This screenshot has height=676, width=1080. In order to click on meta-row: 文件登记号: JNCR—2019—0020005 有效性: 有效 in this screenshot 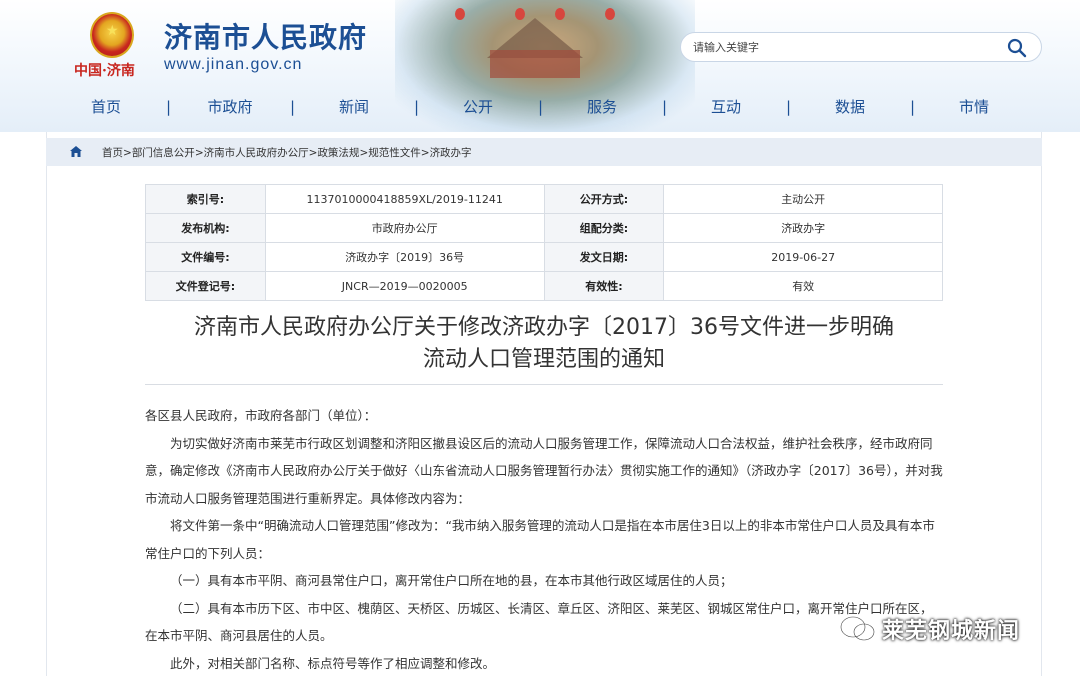, I will do `click(544, 286)`.